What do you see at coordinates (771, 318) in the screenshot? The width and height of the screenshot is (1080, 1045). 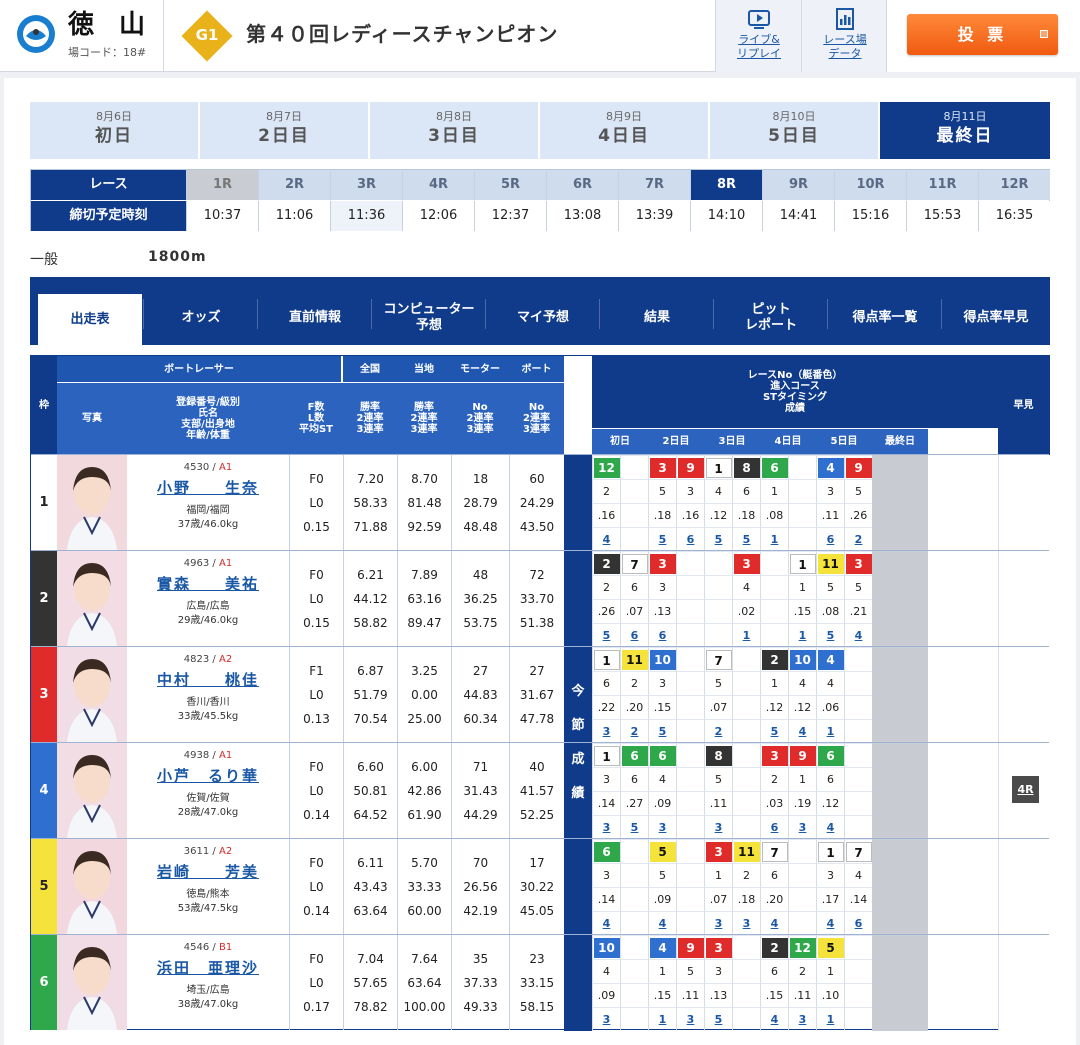 I see `nav-tab-7: ピット レポート` at bounding box center [771, 318].